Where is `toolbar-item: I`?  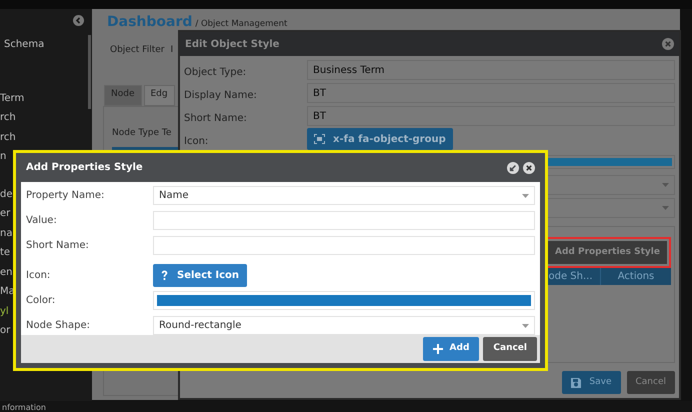
toolbar-item: I is located at coordinates (172, 51).